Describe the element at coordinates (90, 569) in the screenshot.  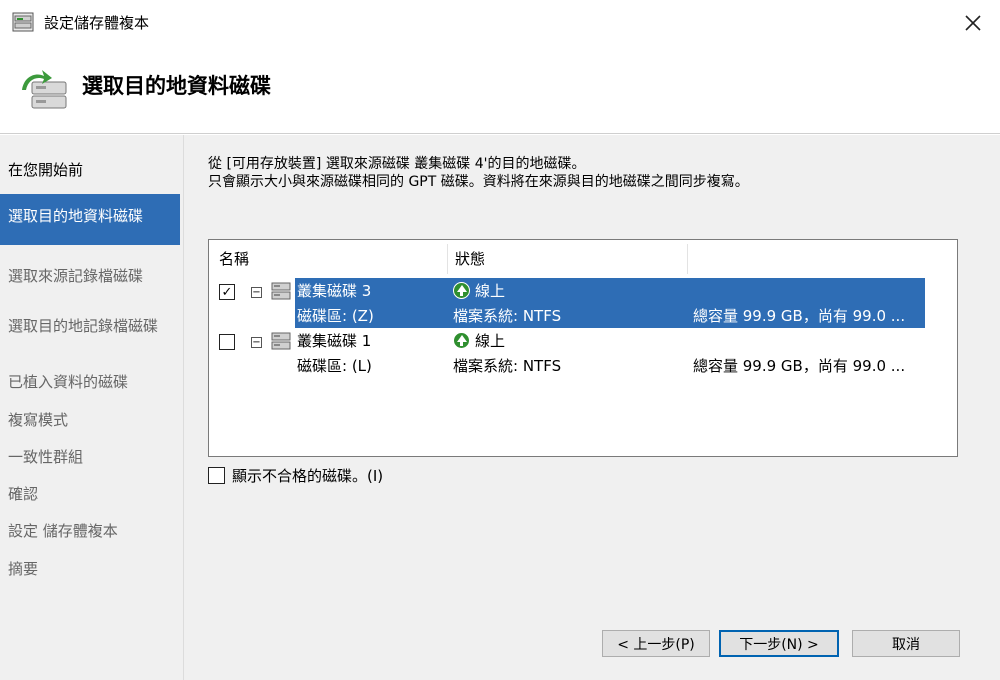
I see `step-summary: 摘要` at that location.